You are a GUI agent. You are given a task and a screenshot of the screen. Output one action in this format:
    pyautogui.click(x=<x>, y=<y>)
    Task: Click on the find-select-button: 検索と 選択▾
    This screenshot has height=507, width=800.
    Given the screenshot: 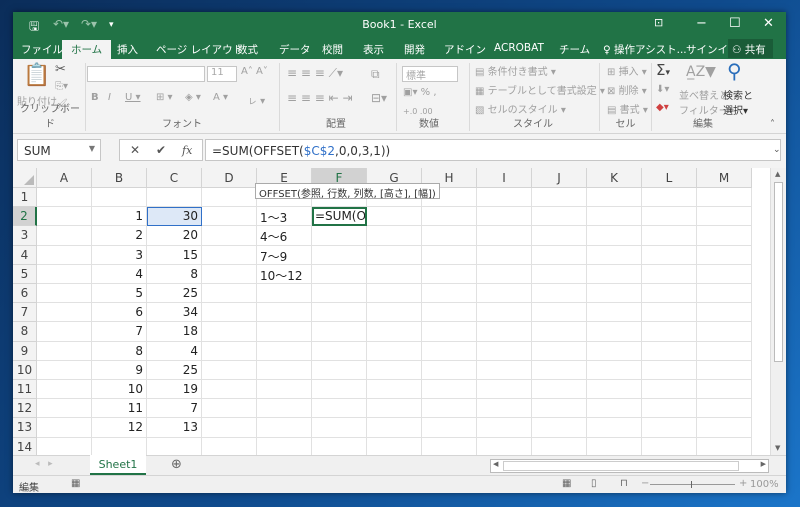 What is the action you would take?
    pyautogui.click(x=738, y=102)
    